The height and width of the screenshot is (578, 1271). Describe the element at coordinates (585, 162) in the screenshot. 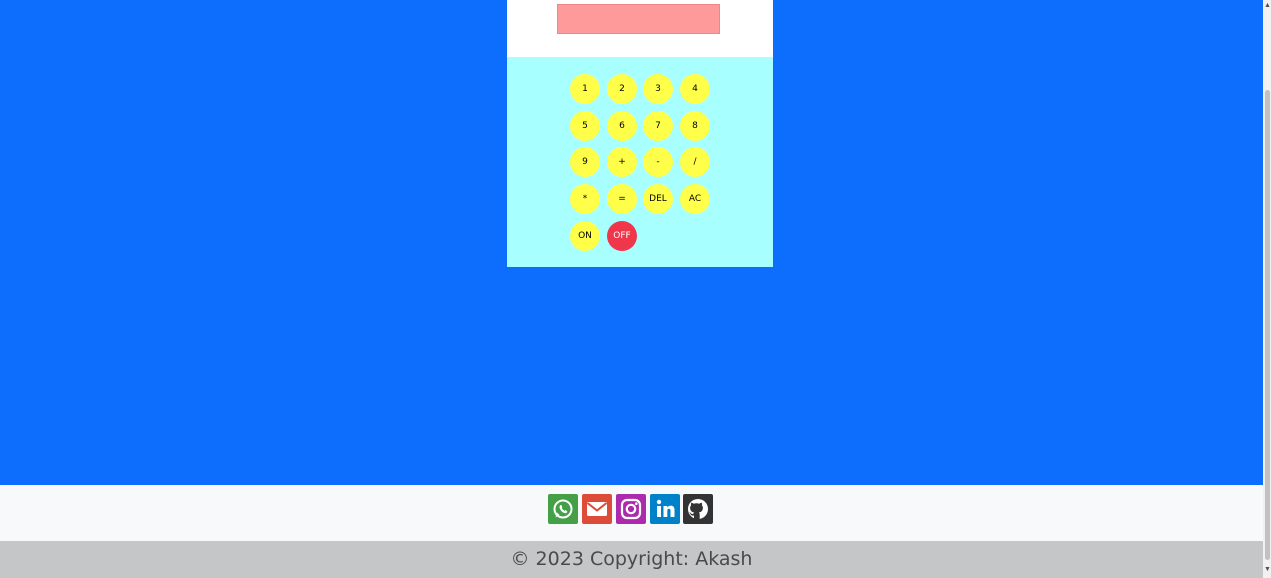

I see `key-9-button: 9` at that location.